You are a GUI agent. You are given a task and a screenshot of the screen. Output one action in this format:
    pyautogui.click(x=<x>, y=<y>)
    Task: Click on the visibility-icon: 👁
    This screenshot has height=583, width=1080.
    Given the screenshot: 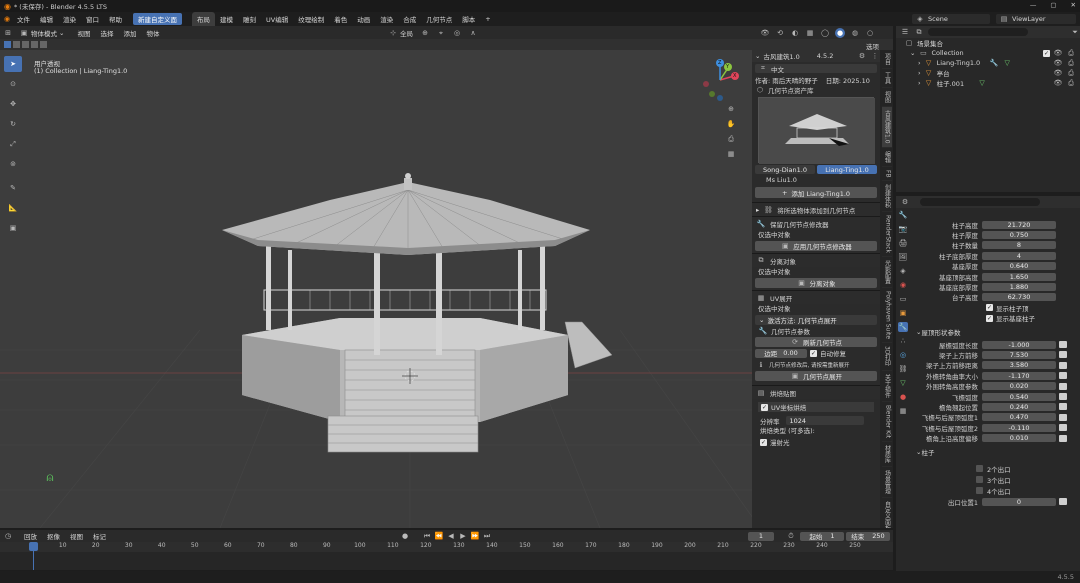 What is the action you would take?
    pyautogui.click(x=765, y=33)
    